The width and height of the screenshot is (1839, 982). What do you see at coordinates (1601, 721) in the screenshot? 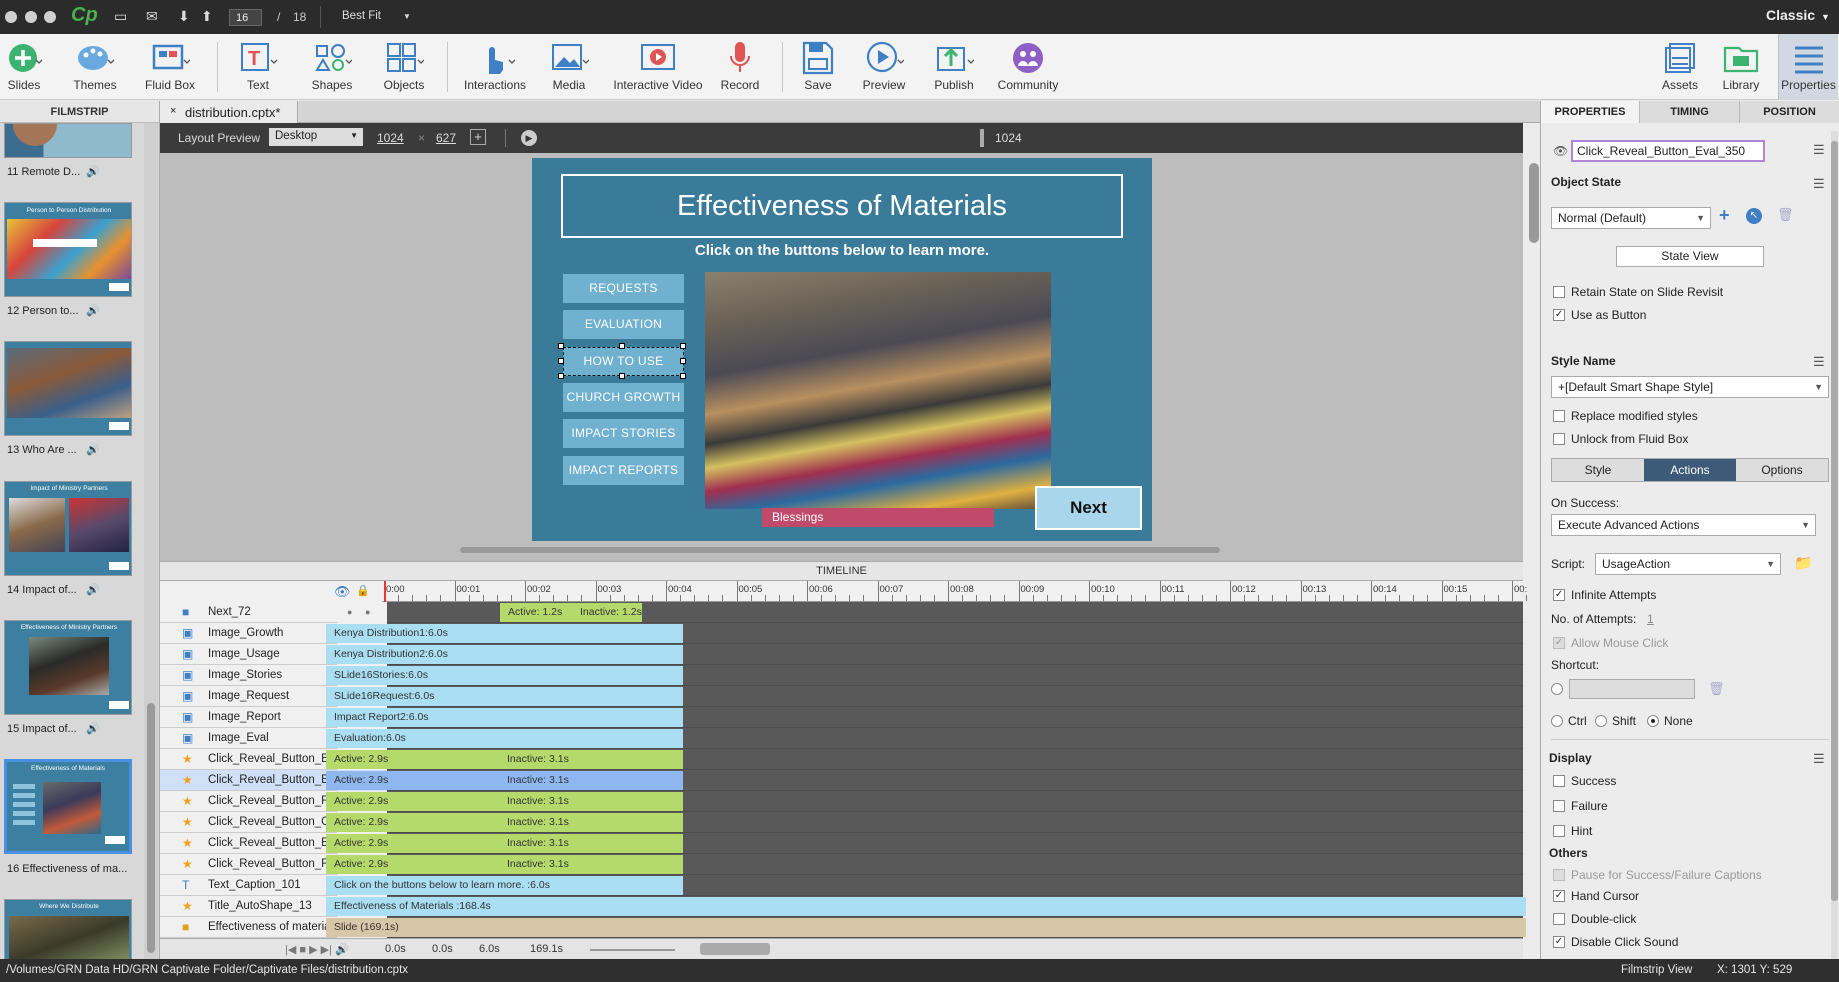
I see `shift-radio` at bounding box center [1601, 721].